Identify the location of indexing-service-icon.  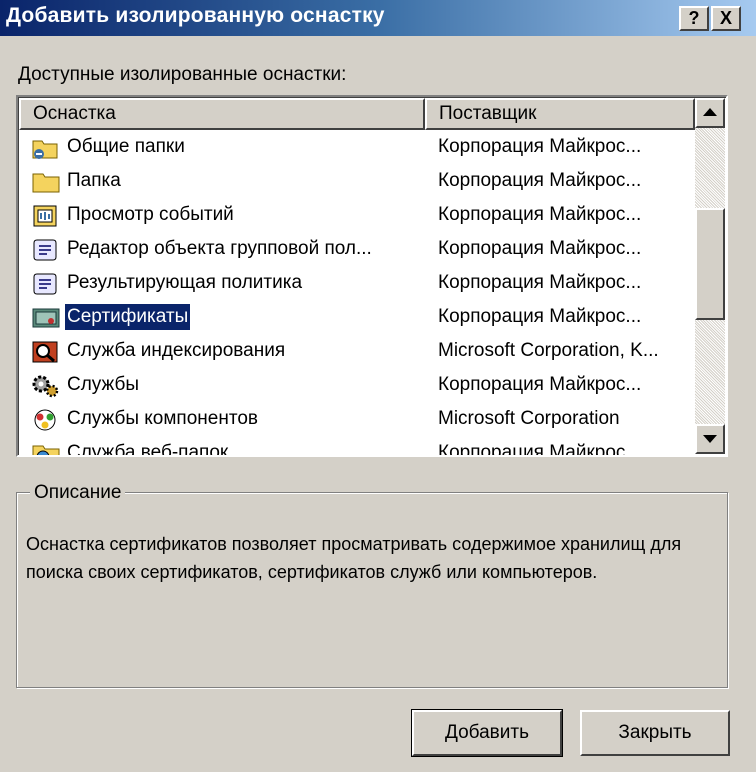
(46, 352).